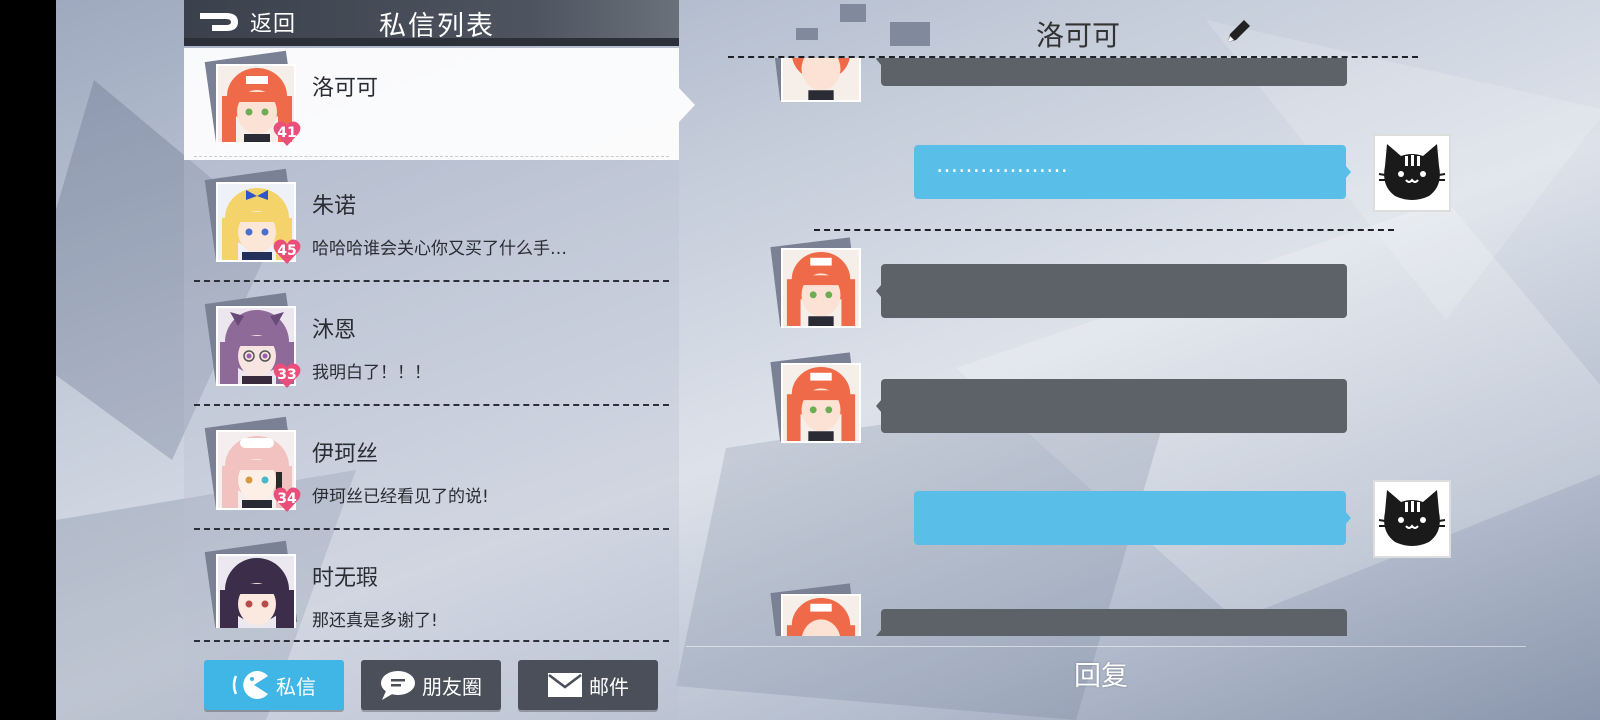 This screenshot has height=720, width=1600. I want to click on level-heart-badge: 34, so click(287, 499).